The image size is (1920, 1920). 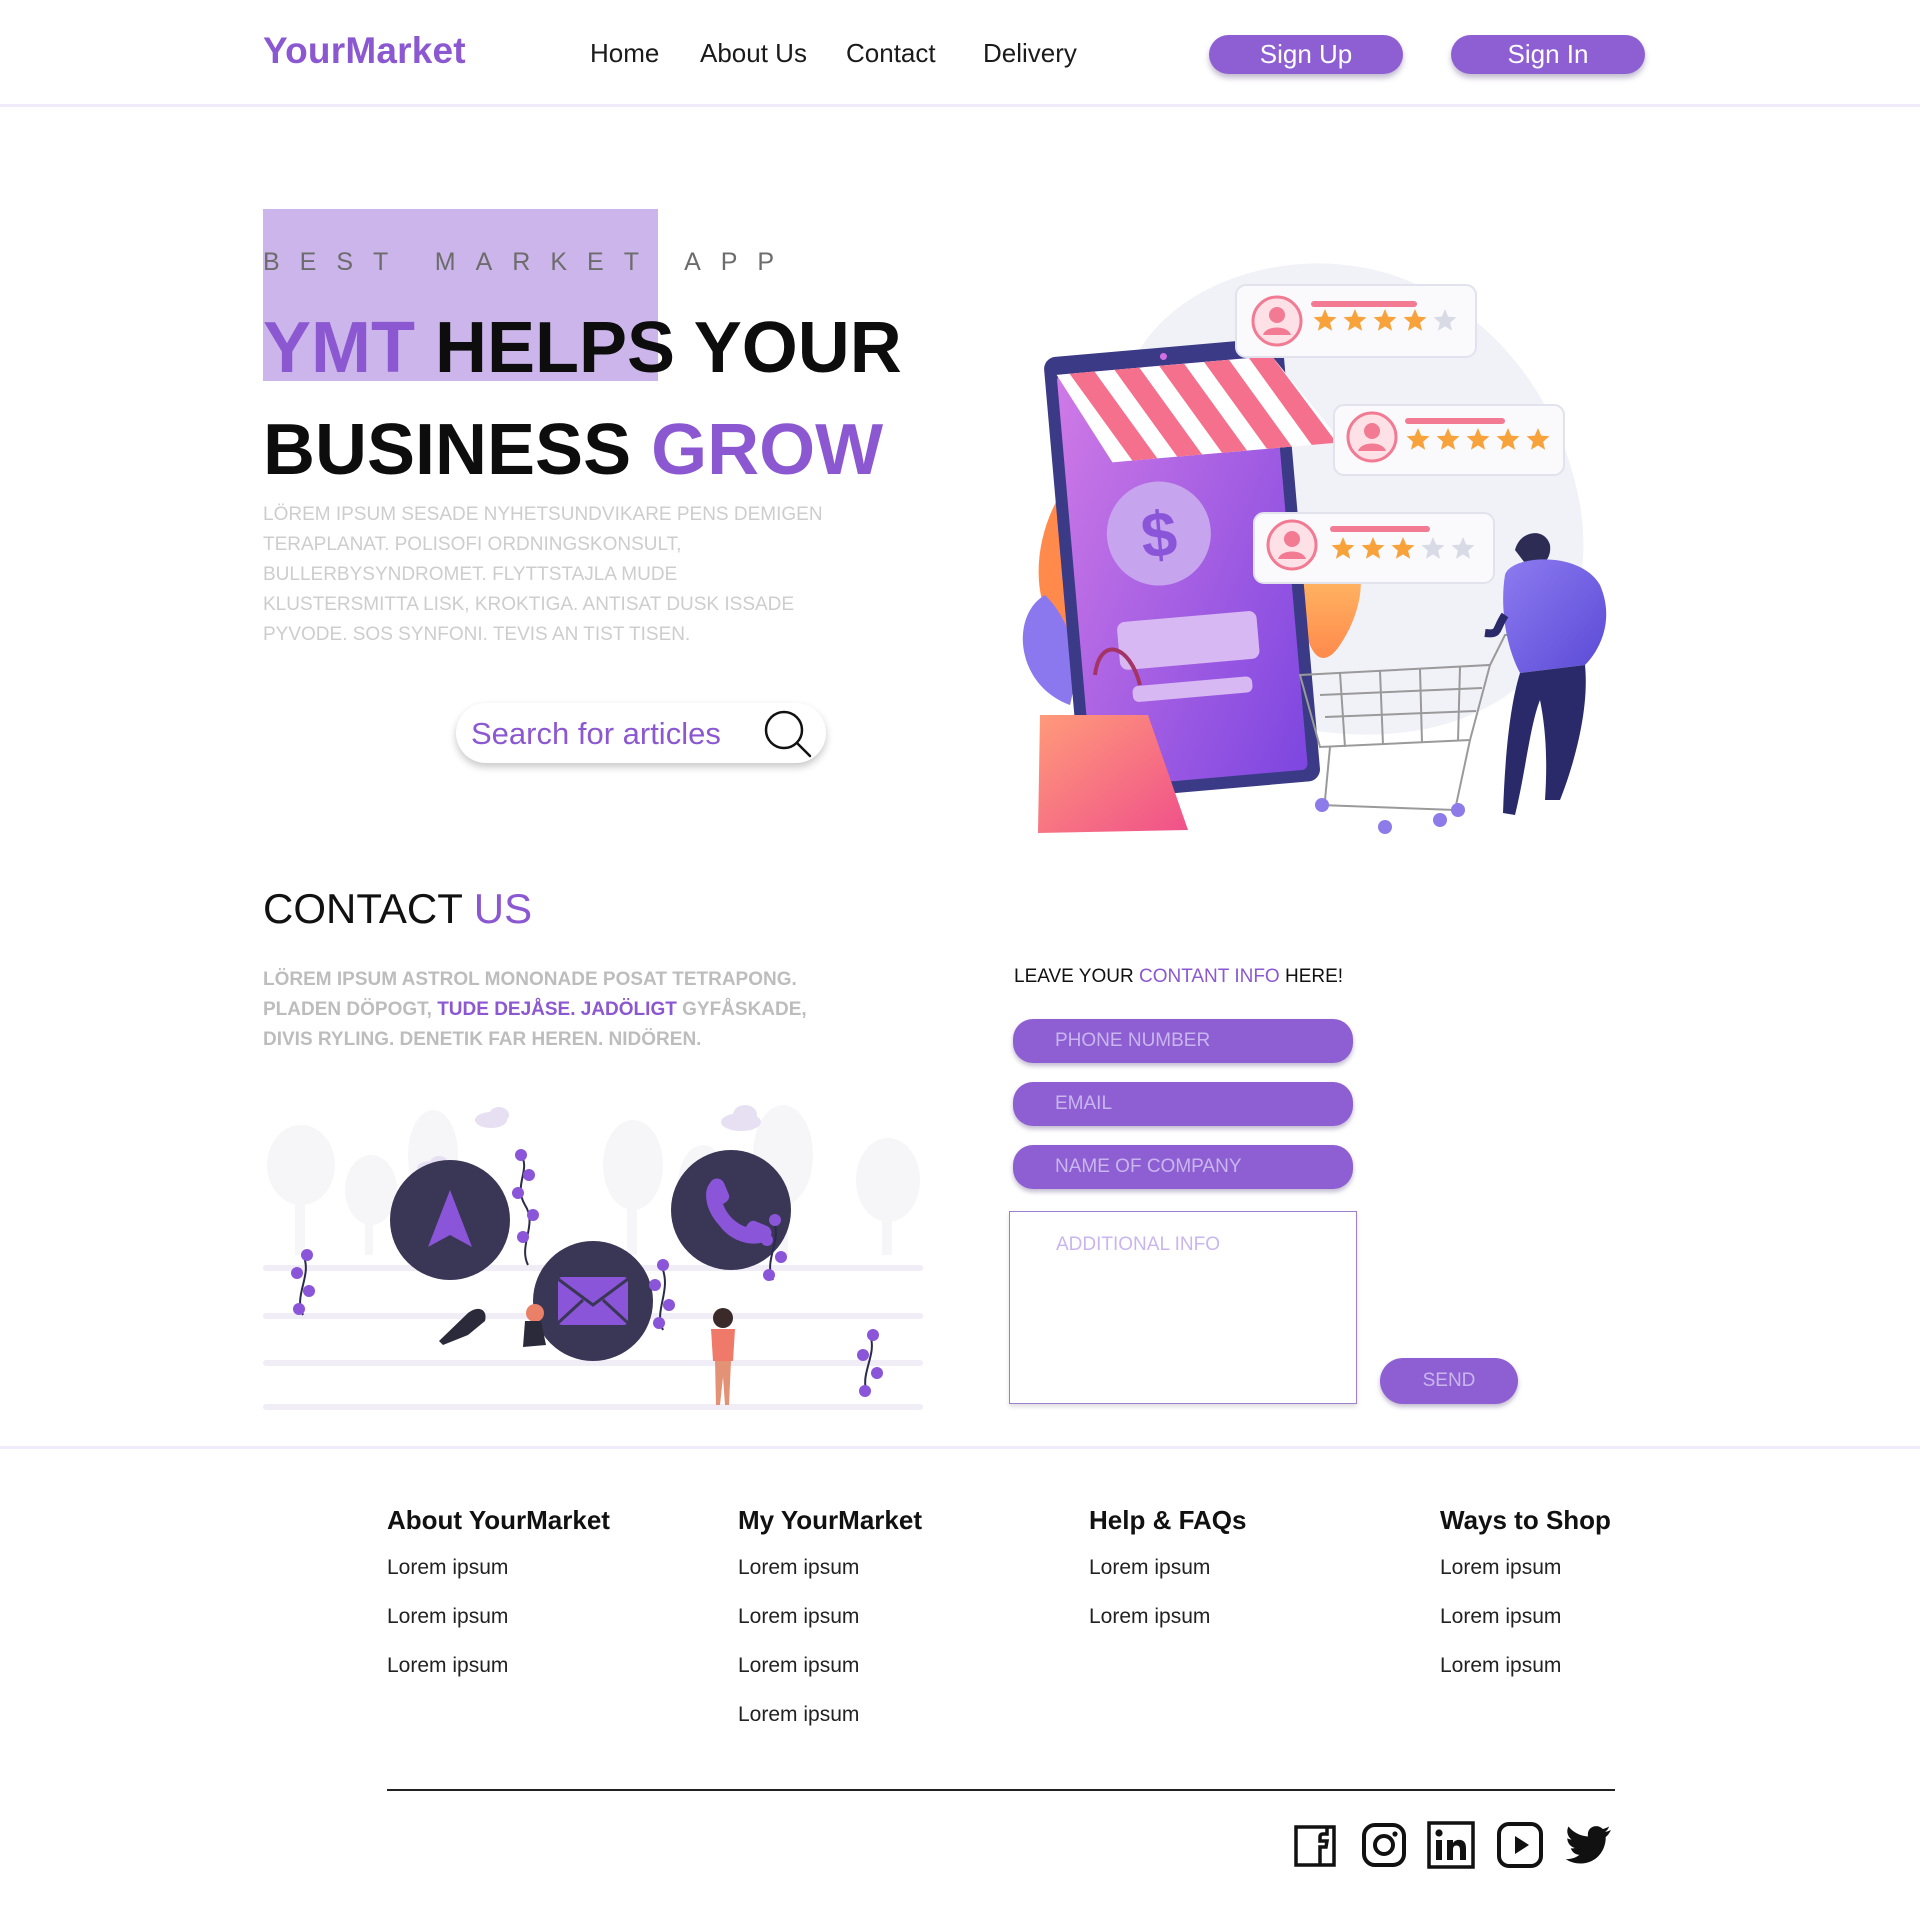 I want to click on search-placeholder: Search for articles, so click(x=596, y=734).